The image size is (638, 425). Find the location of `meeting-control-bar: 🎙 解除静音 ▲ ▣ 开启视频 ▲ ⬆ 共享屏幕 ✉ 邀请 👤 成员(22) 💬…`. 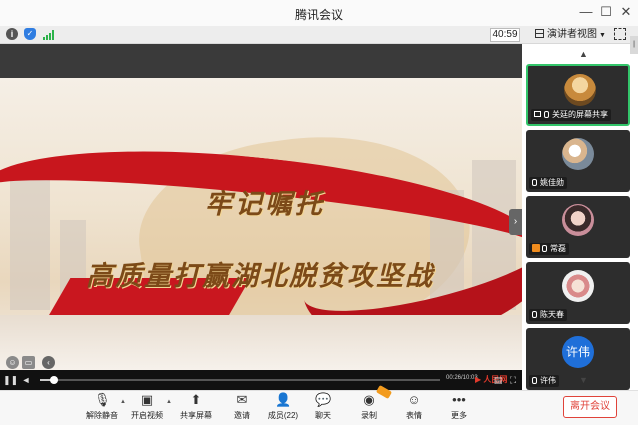

meeting-control-bar: 🎙 解除静音 ▲ ▣ 开启视频 ▲ ⬆ 共享屏幕 ✉ 邀请 👤 成员(22) 💬… is located at coordinates (319, 407).